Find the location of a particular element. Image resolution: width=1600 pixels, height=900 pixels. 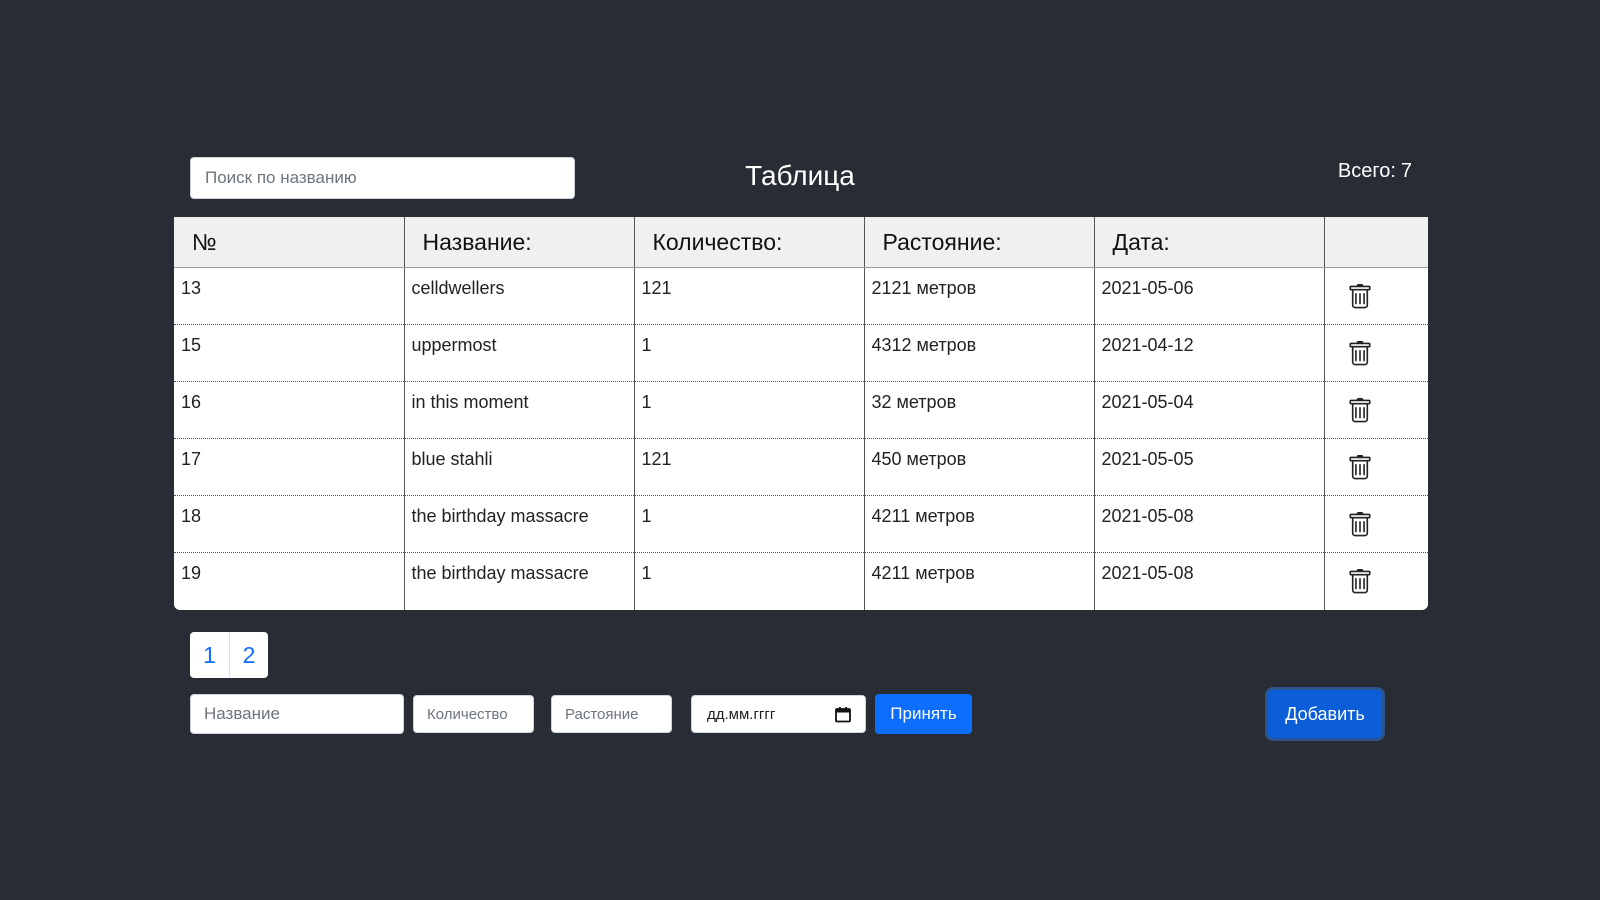

cell-id: 18 is located at coordinates (289, 524).